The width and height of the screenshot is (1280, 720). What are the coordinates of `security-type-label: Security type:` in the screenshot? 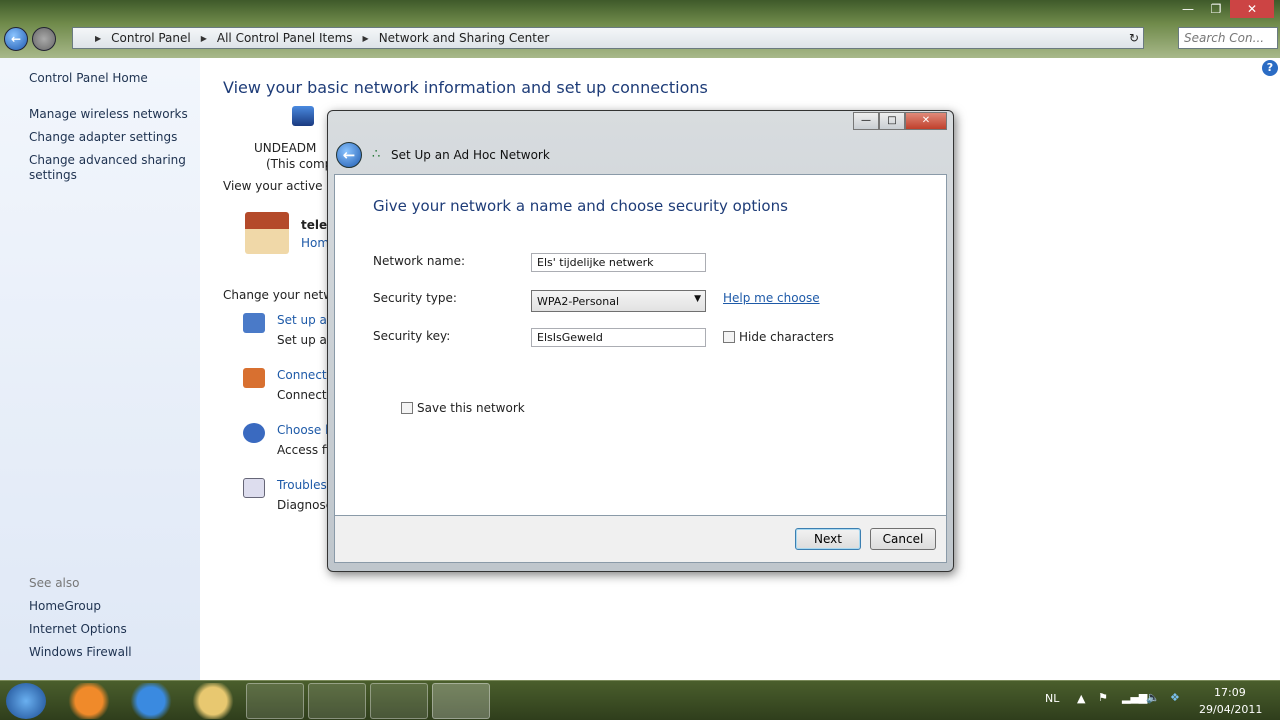 It's located at (415, 298).